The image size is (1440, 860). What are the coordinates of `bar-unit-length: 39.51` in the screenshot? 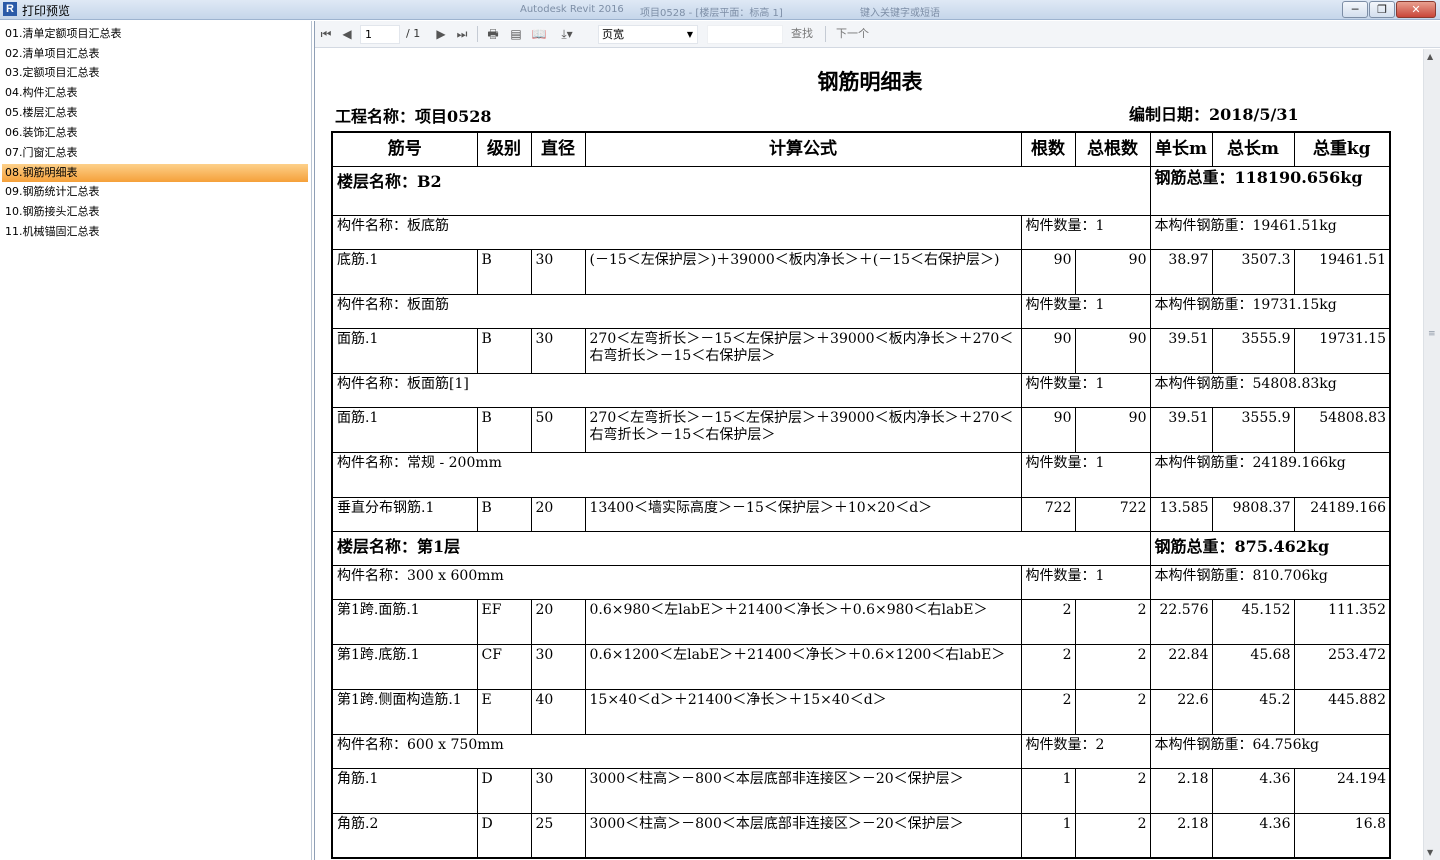 It's located at (1181, 350).